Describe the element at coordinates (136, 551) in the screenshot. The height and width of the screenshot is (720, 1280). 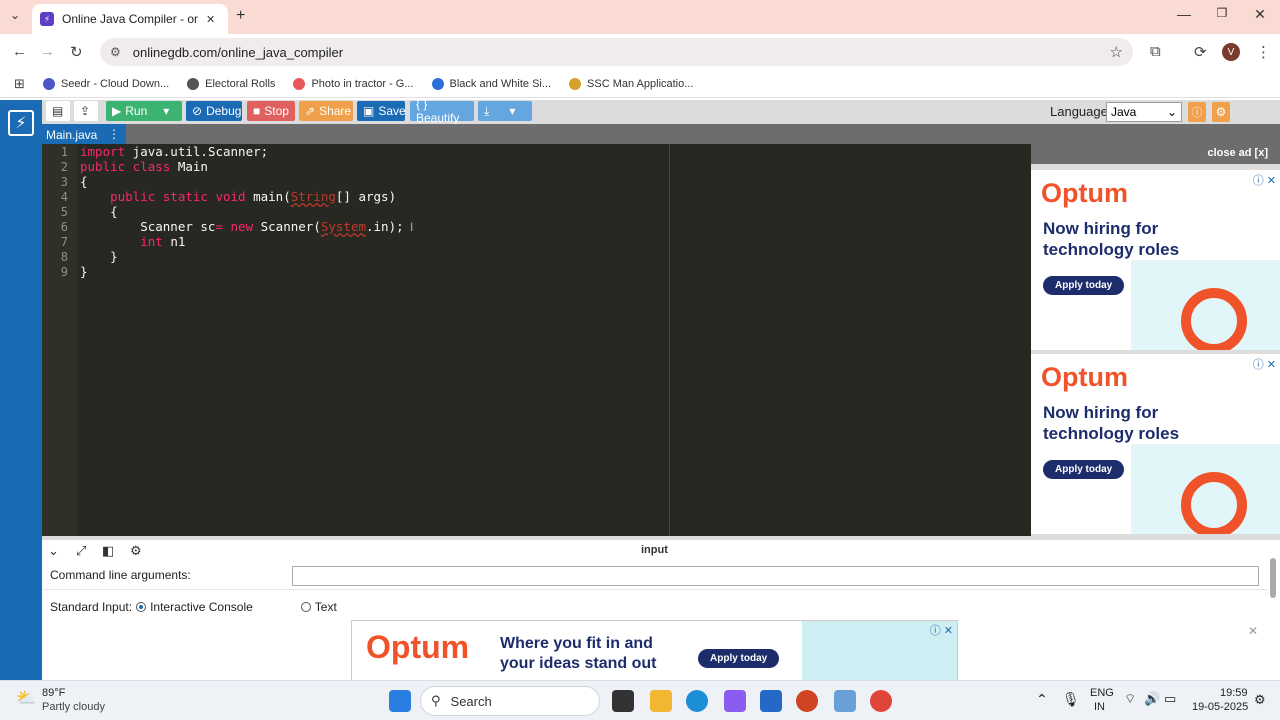
I see `panel-settings-icon: ⚙` at that location.